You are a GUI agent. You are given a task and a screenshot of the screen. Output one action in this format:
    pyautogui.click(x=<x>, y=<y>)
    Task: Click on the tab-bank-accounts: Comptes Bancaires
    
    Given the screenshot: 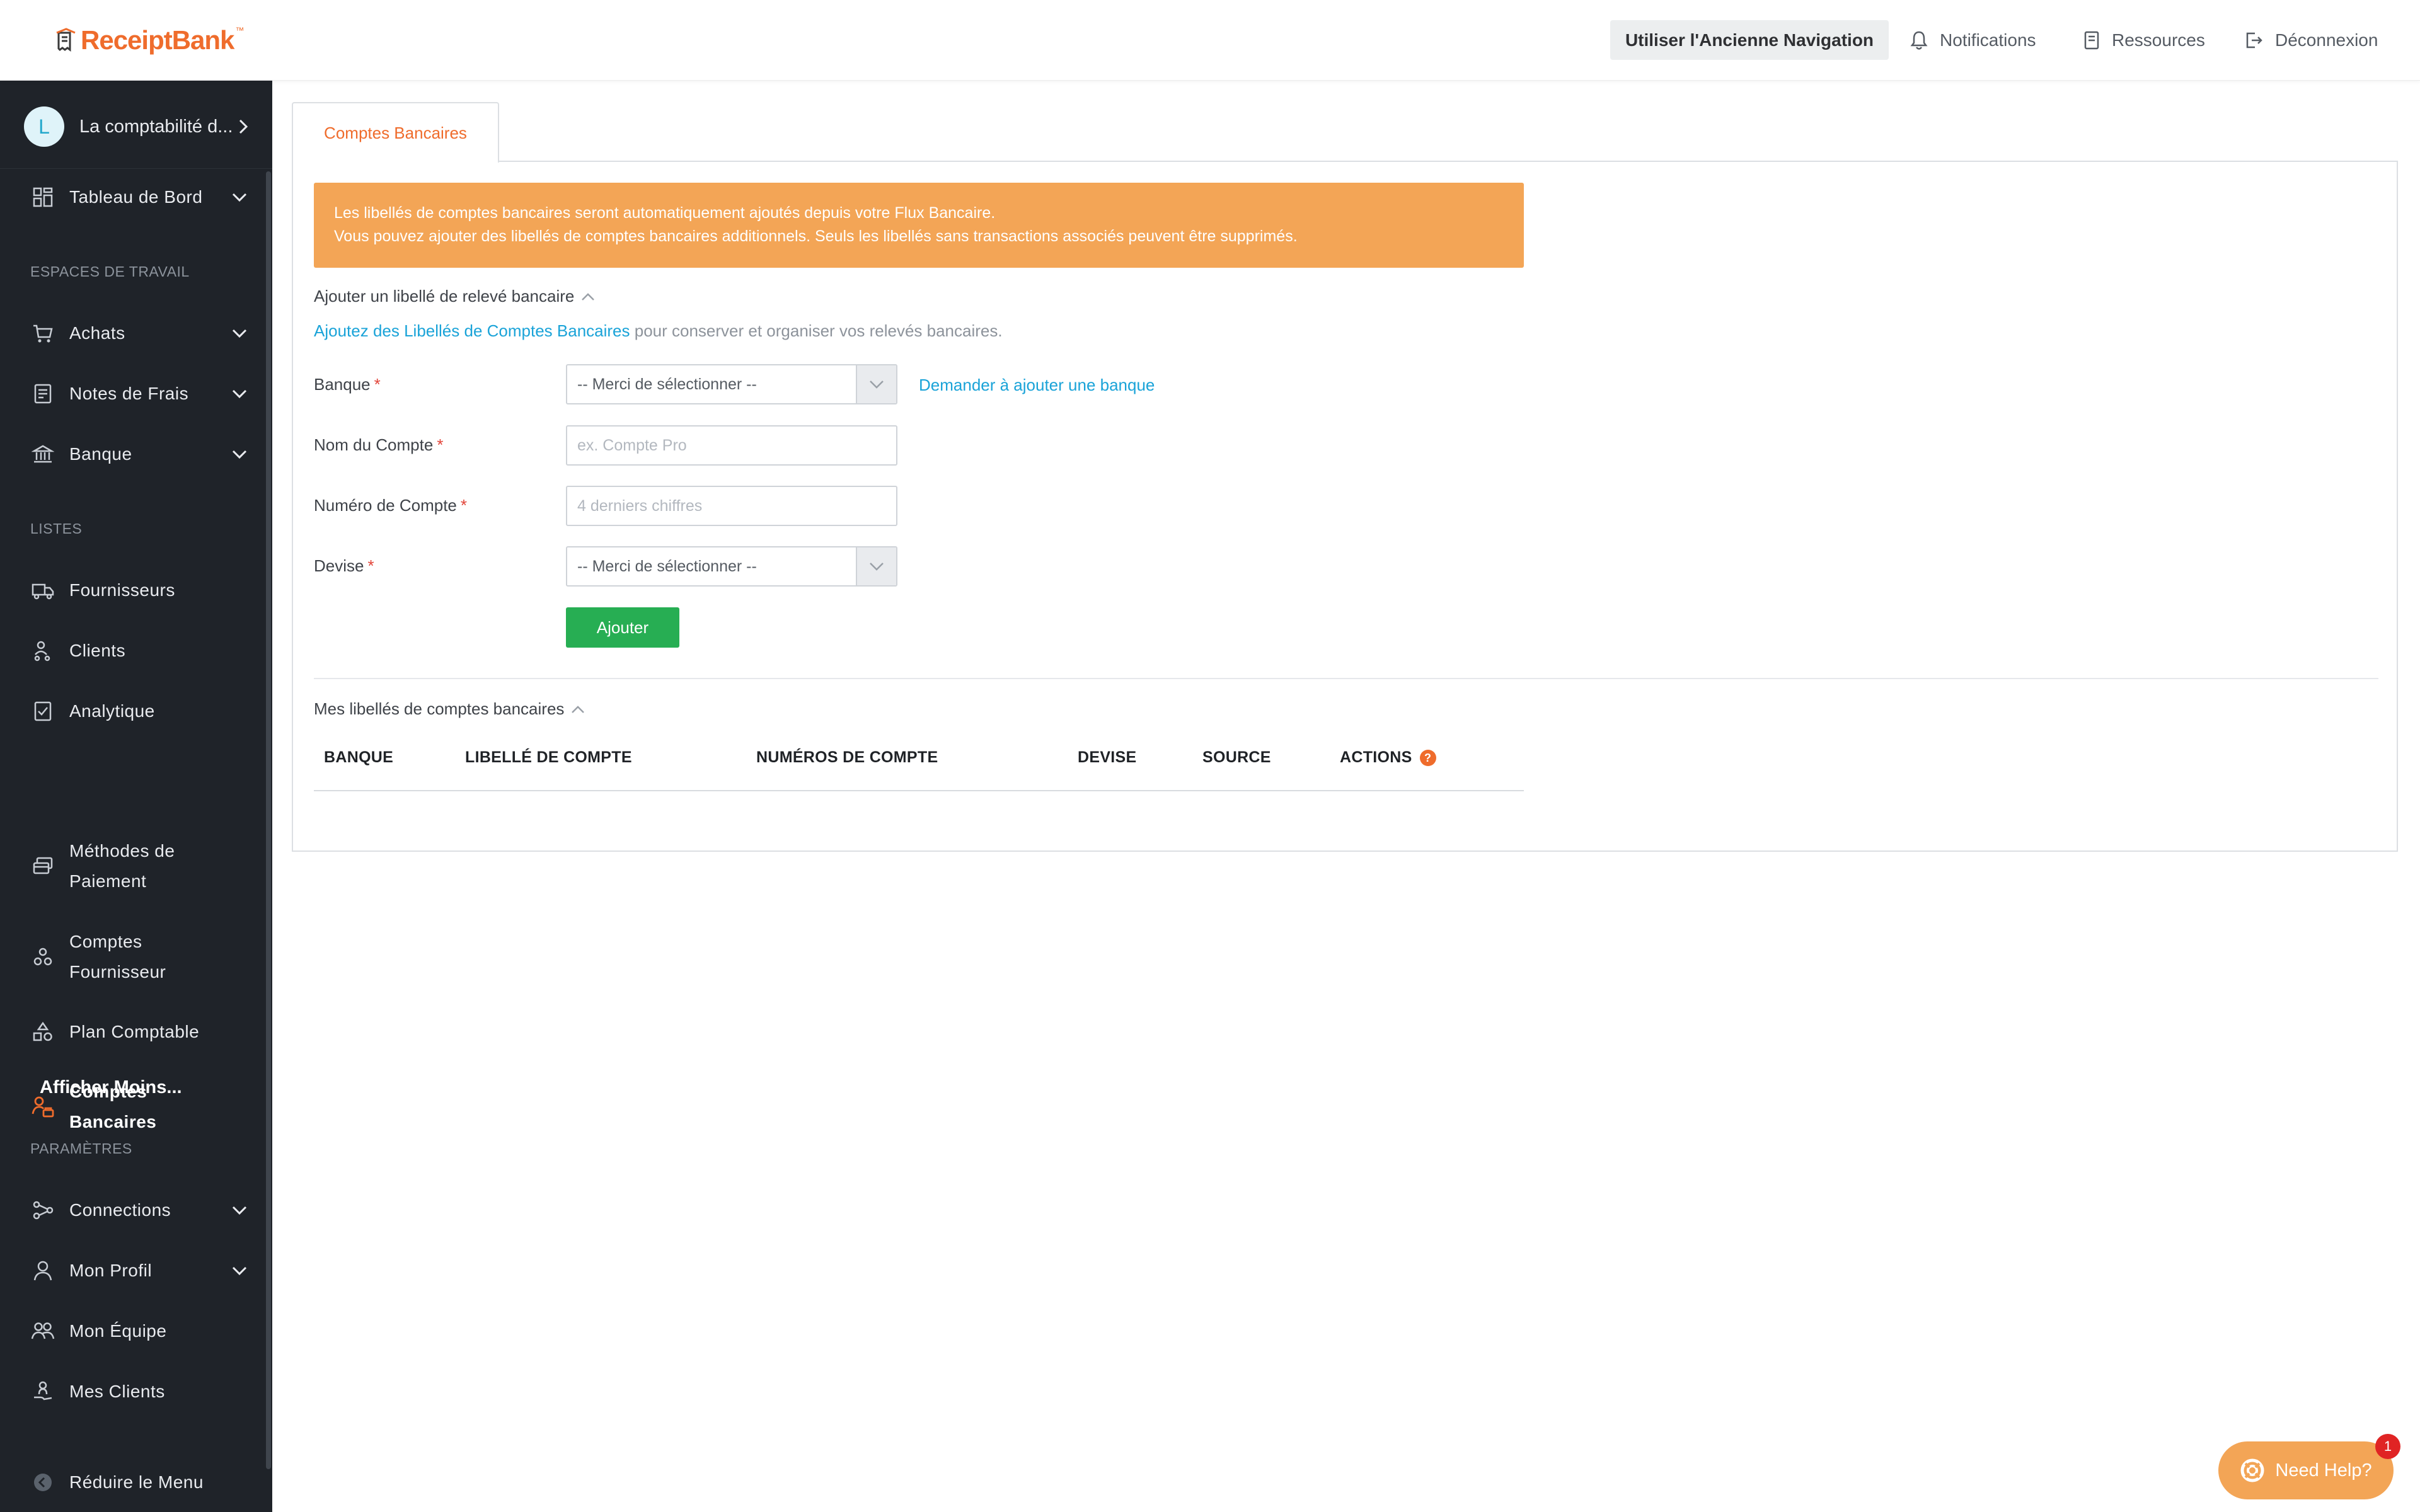 What is the action you would take?
    pyautogui.click(x=395, y=132)
    